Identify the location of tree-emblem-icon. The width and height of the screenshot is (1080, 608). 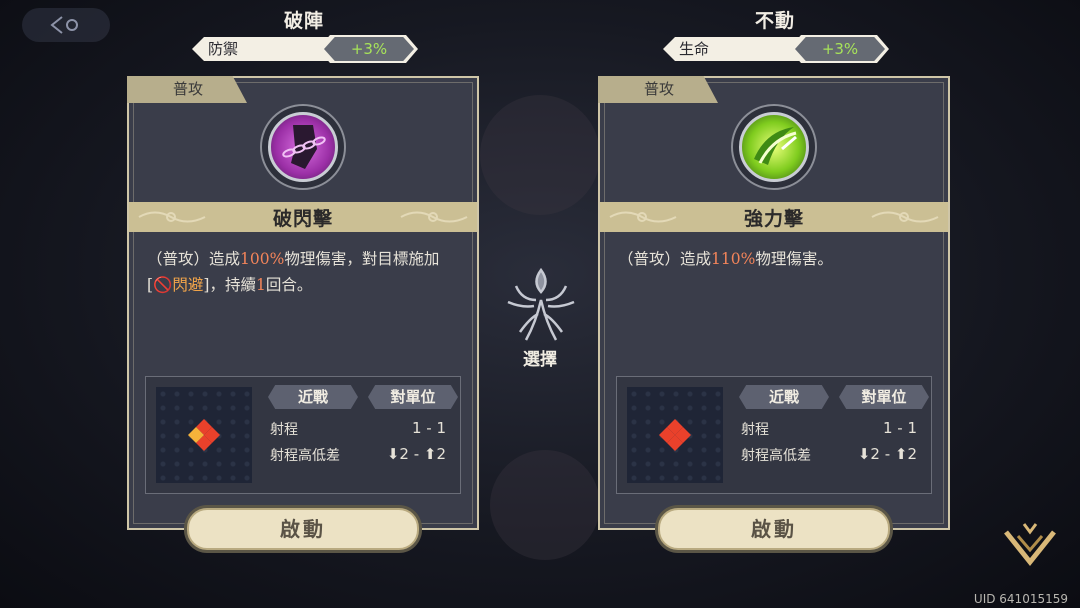
(541, 304).